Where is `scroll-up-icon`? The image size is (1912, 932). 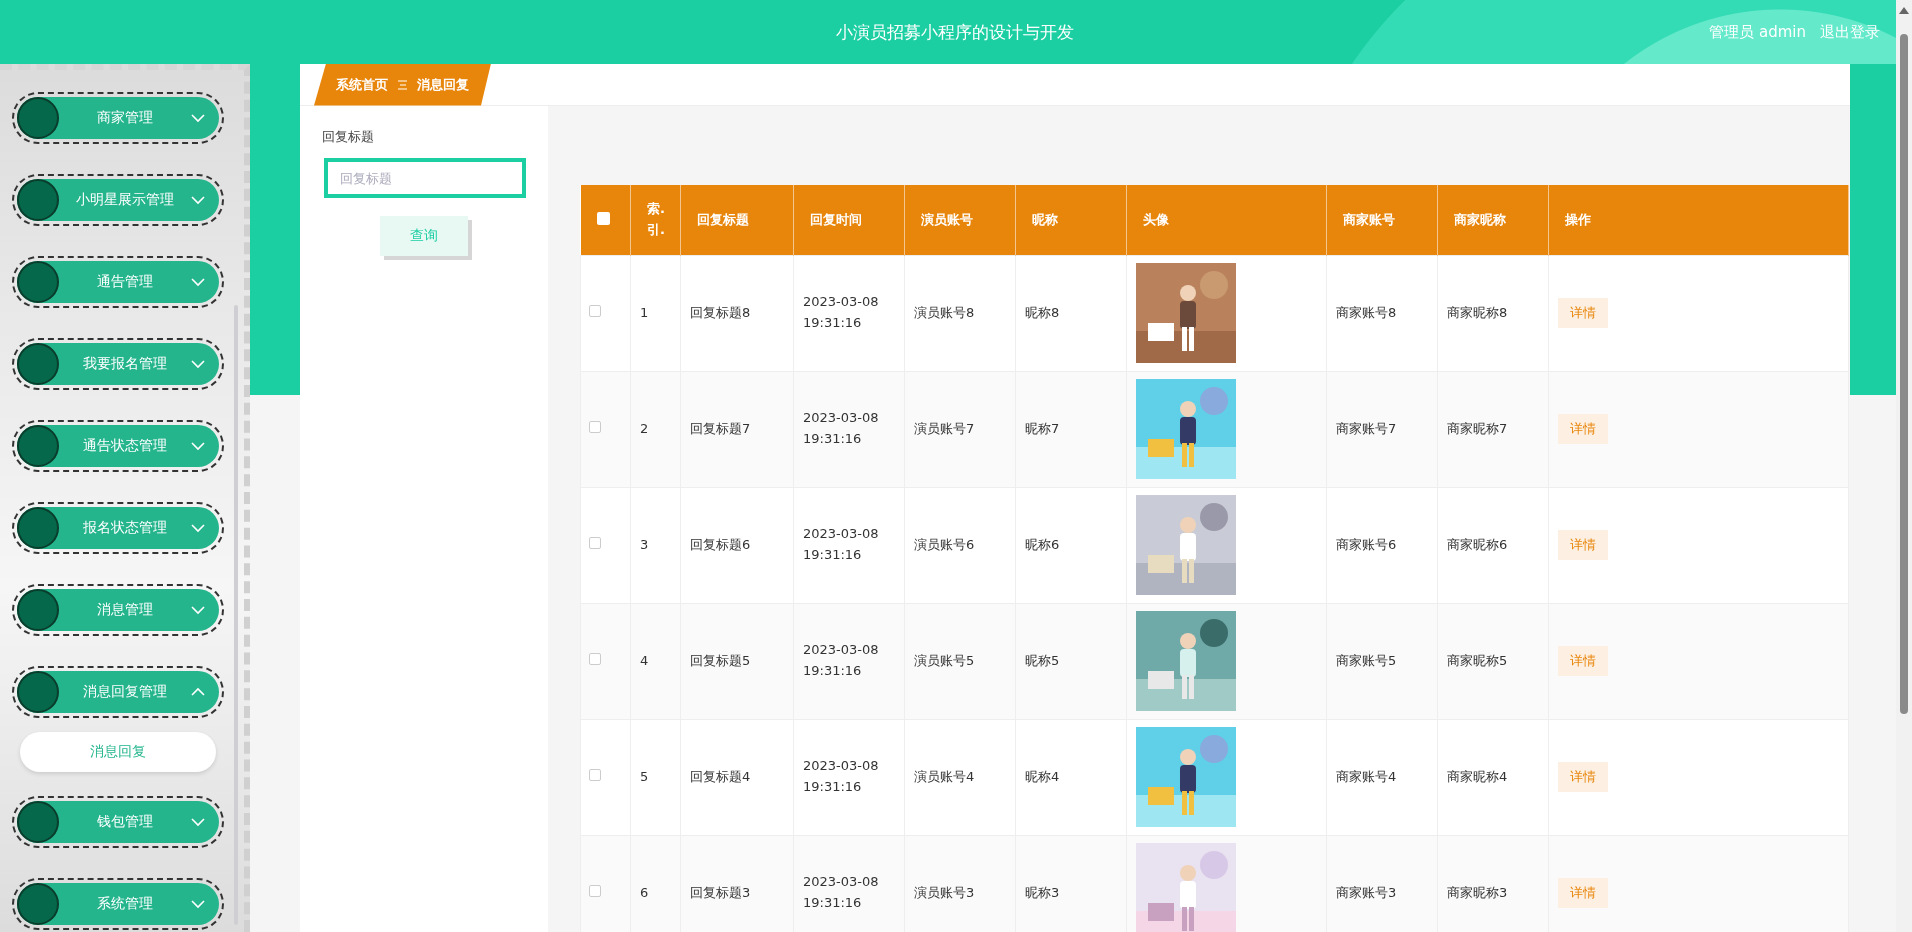
scroll-up-icon is located at coordinates (1904, 10).